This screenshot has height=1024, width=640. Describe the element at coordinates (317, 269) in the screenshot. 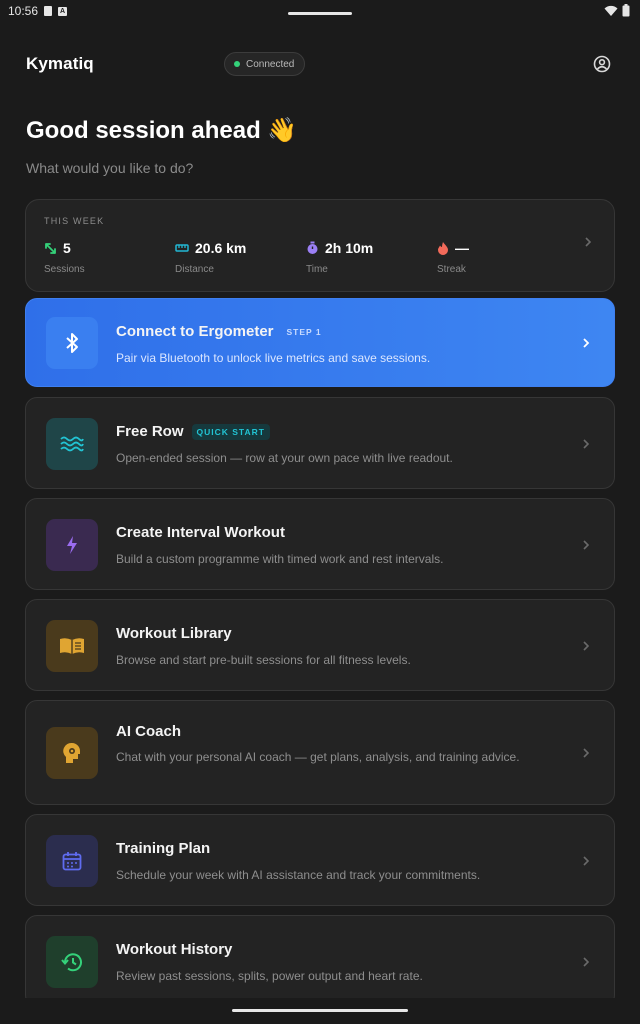

I see `stat-caption: Time` at that location.